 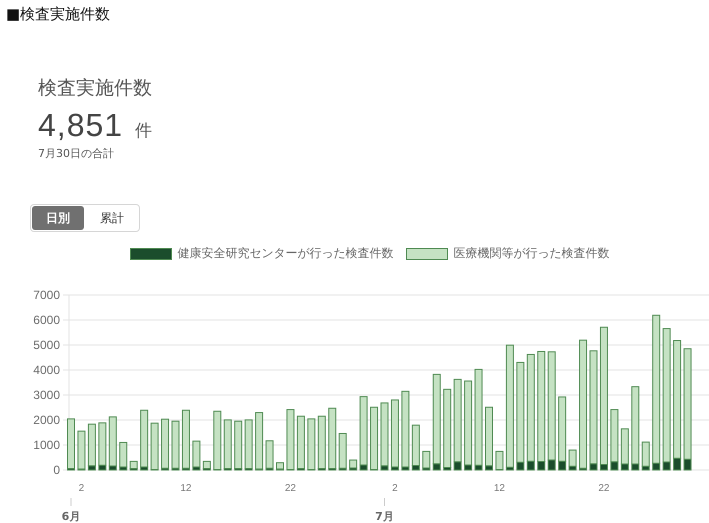 I want to click on axis-label: 0, so click(x=56, y=470).